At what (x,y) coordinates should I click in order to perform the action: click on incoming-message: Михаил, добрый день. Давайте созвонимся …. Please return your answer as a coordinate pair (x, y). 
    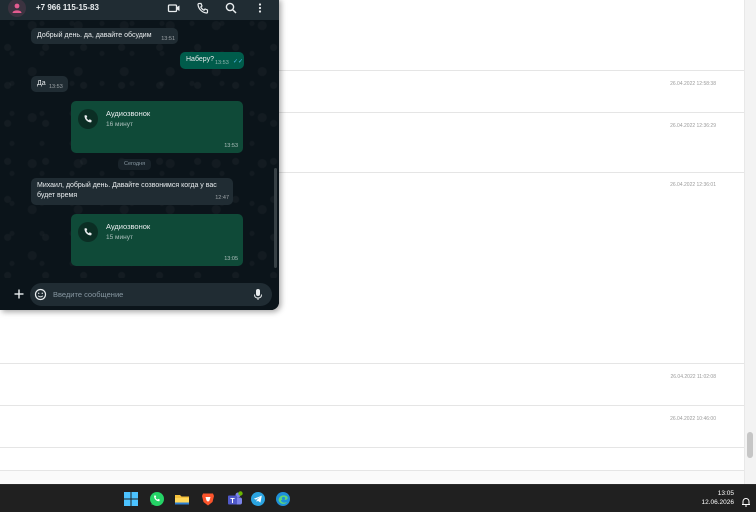
    Looking at the image, I should click on (132, 191).